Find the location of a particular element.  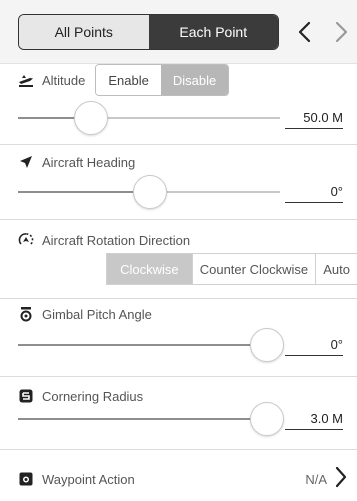

altitude-slider-knob is located at coordinates (91, 118).